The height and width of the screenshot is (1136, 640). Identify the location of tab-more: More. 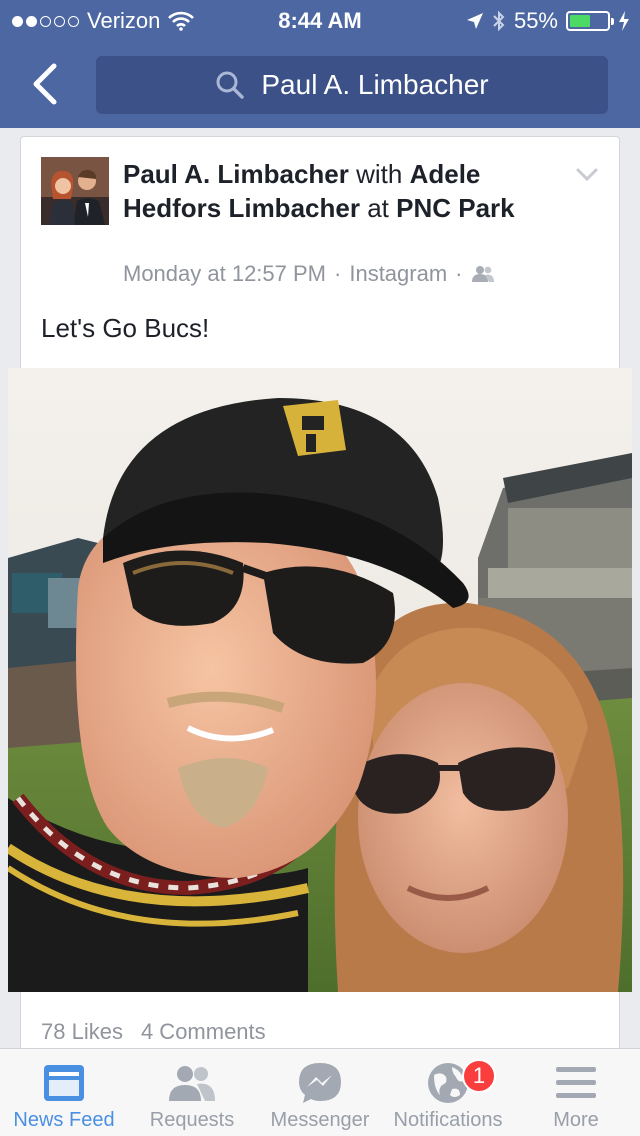
(576, 1092).